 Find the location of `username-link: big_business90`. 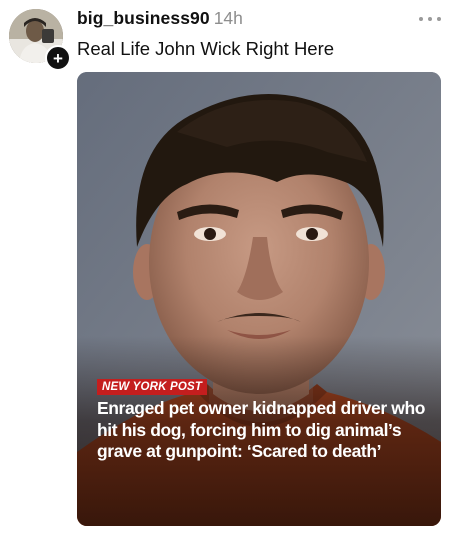

username-link: big_business90 is located at coordinates (143, 18).